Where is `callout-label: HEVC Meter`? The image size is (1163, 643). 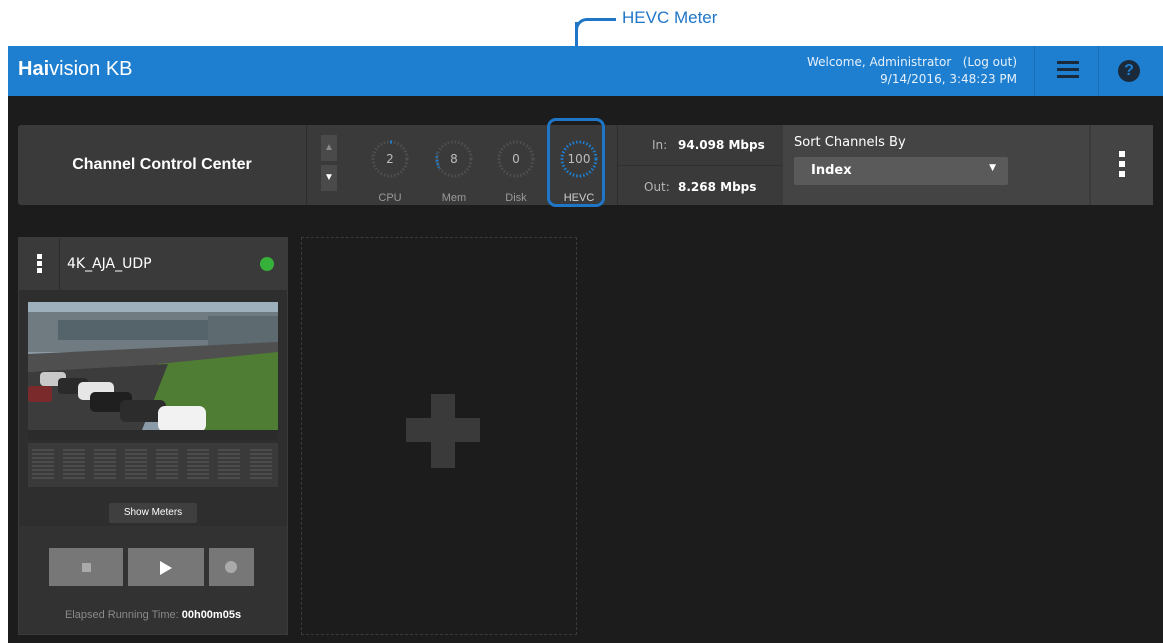 callout-label: HEVC Meter is located at coordinates (670, 17).